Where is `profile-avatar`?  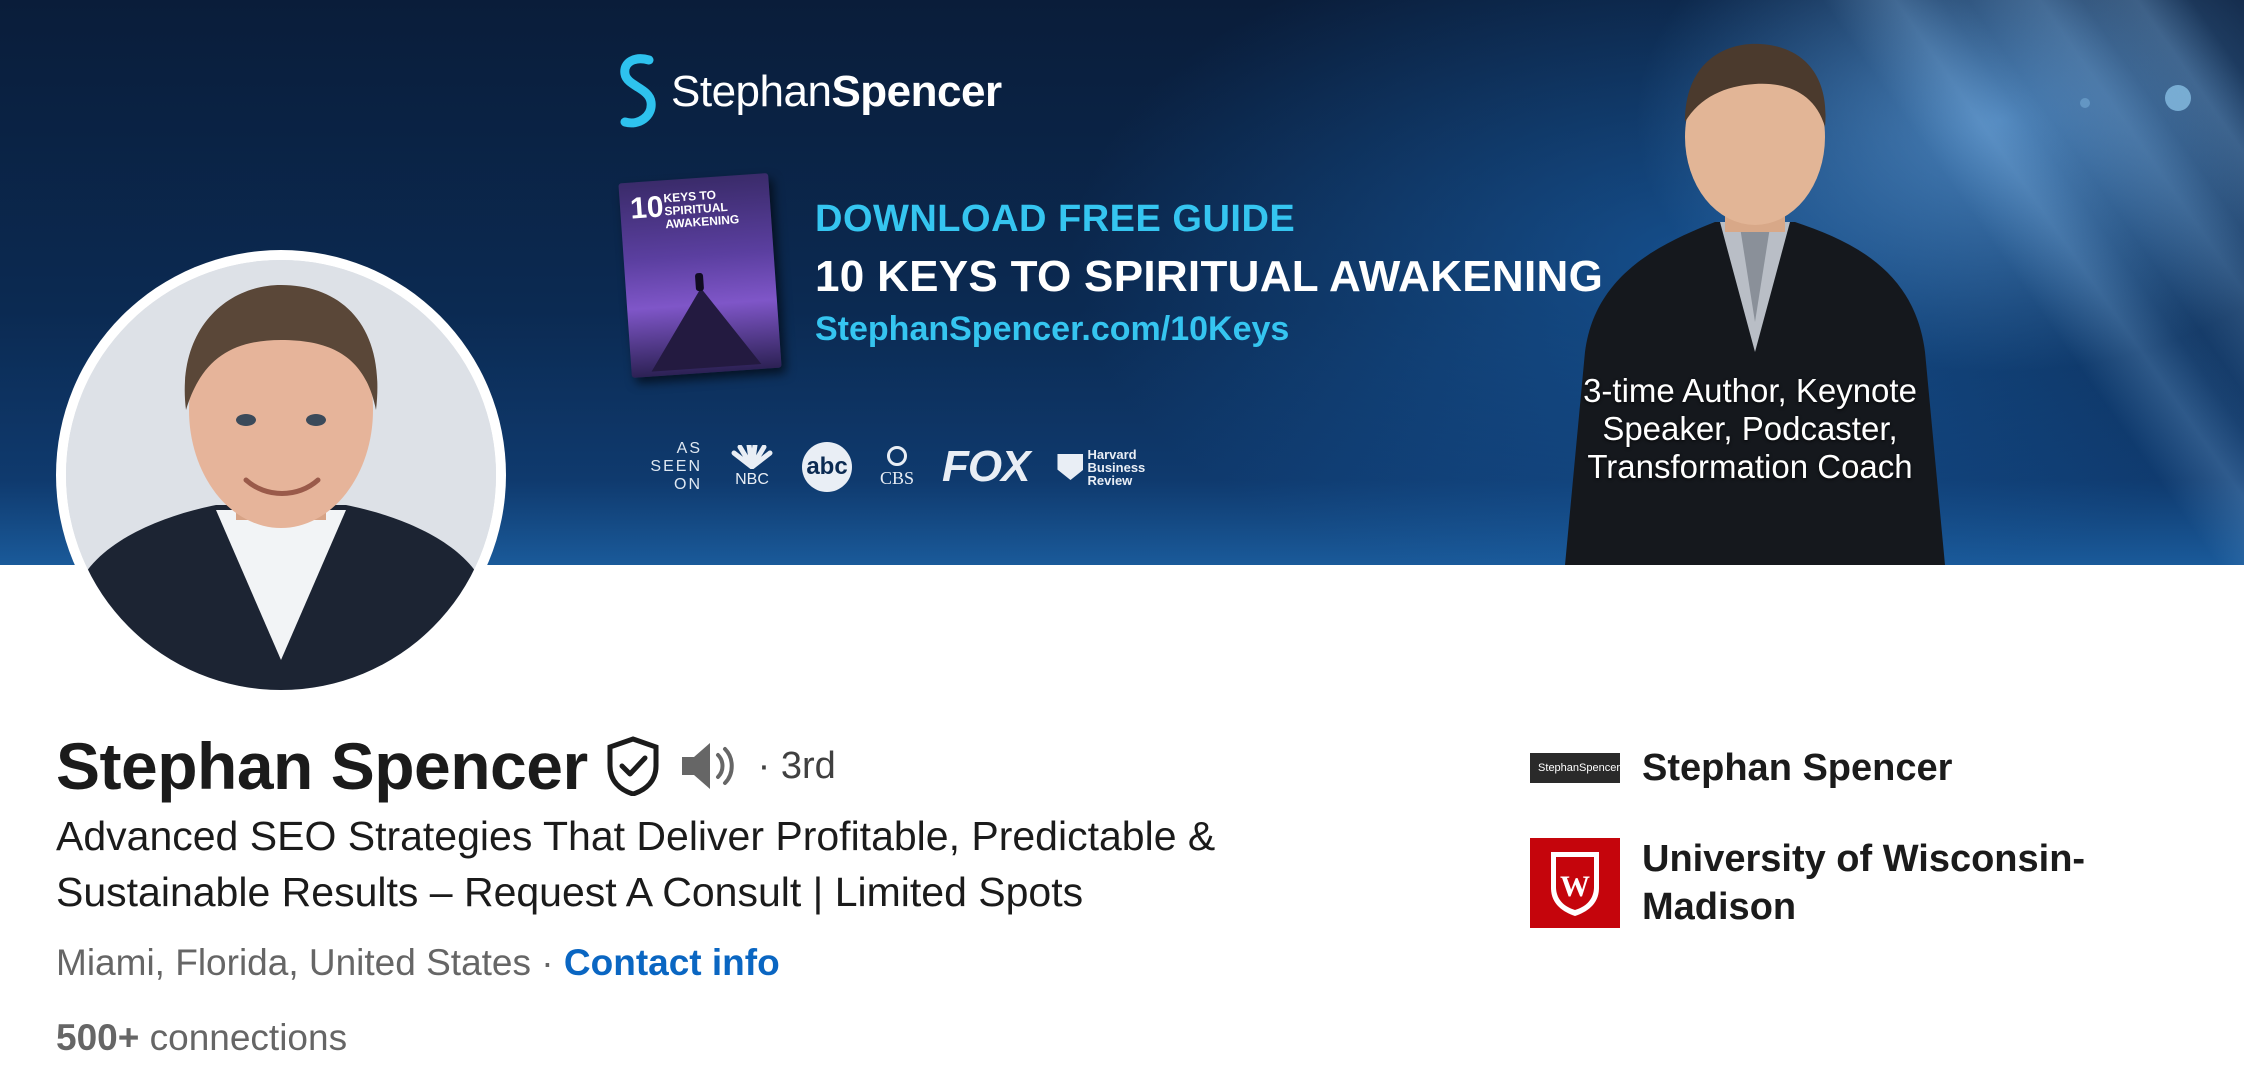 profile-avatar is located at coordinates (281, 475).